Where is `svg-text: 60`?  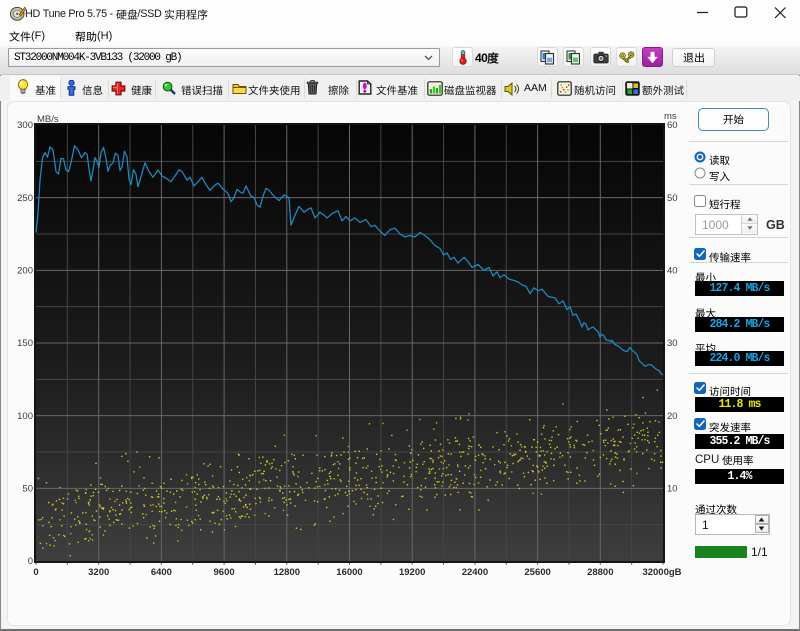 svg-text: 60 is located at coordinates (672, 125).